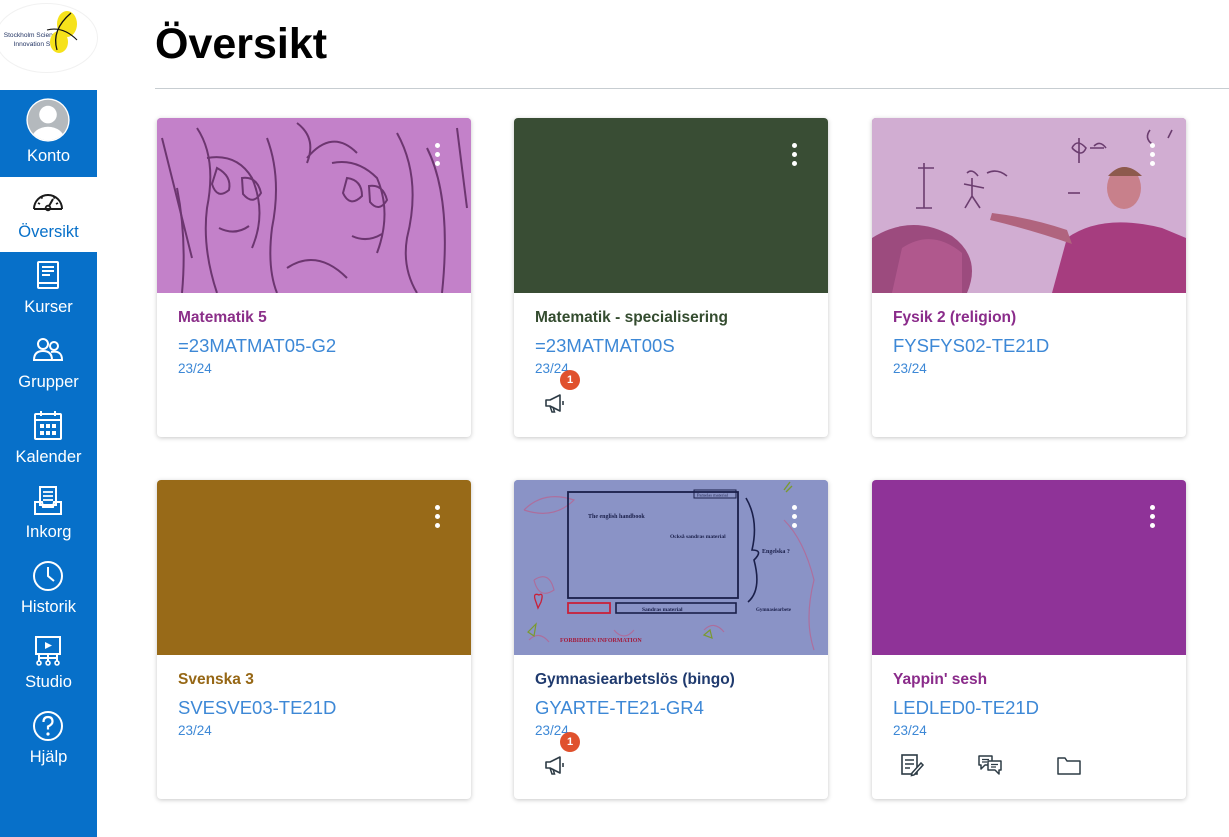 This screenshot has width=1229, height=837. What do you see at coordinates (662, 610) in the screenshot?
I see `hero-sandra-text: Sandras material` at bounding box center [662, 610].